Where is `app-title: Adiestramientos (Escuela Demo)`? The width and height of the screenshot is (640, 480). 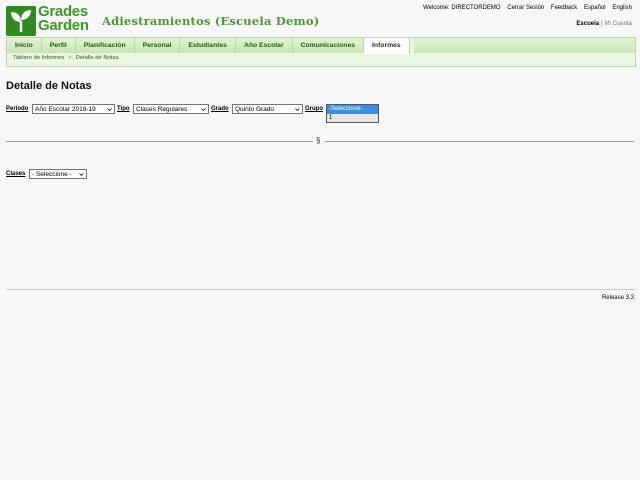 app-title: Adiestramientos (Escuela Demo) is located at coordinates (211, 21).